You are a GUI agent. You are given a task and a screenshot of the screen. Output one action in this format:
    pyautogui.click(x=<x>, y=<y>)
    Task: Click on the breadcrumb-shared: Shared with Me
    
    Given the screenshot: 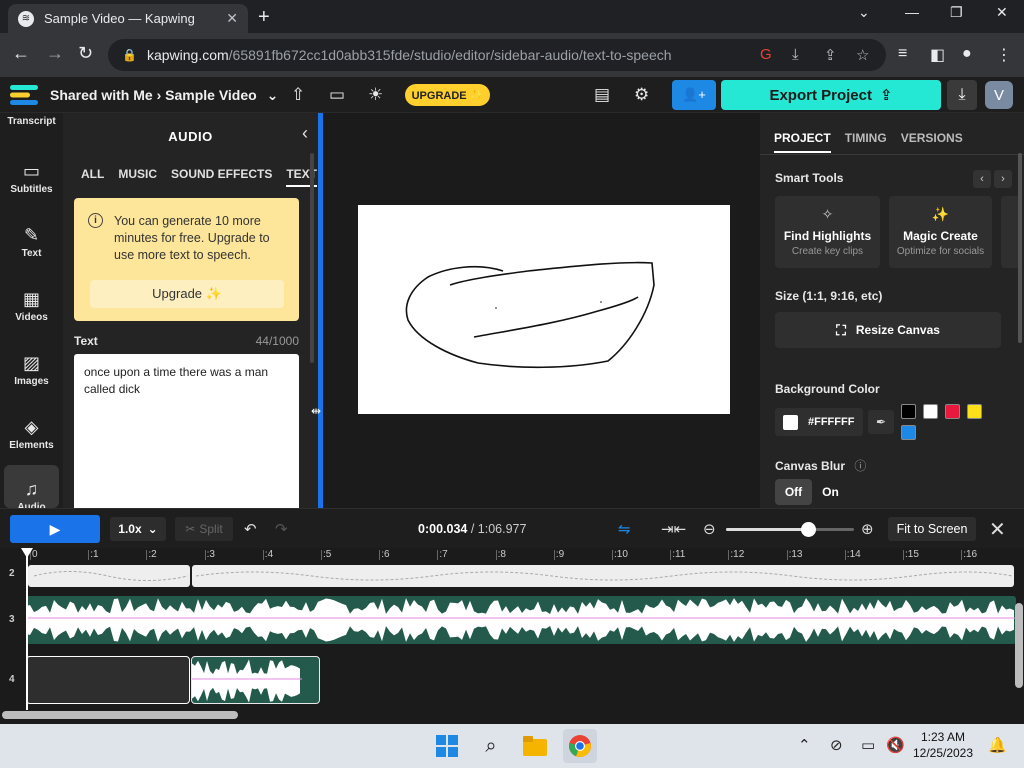 What is the action you would take?
    pyautogui.click(x=101, y=95)
    